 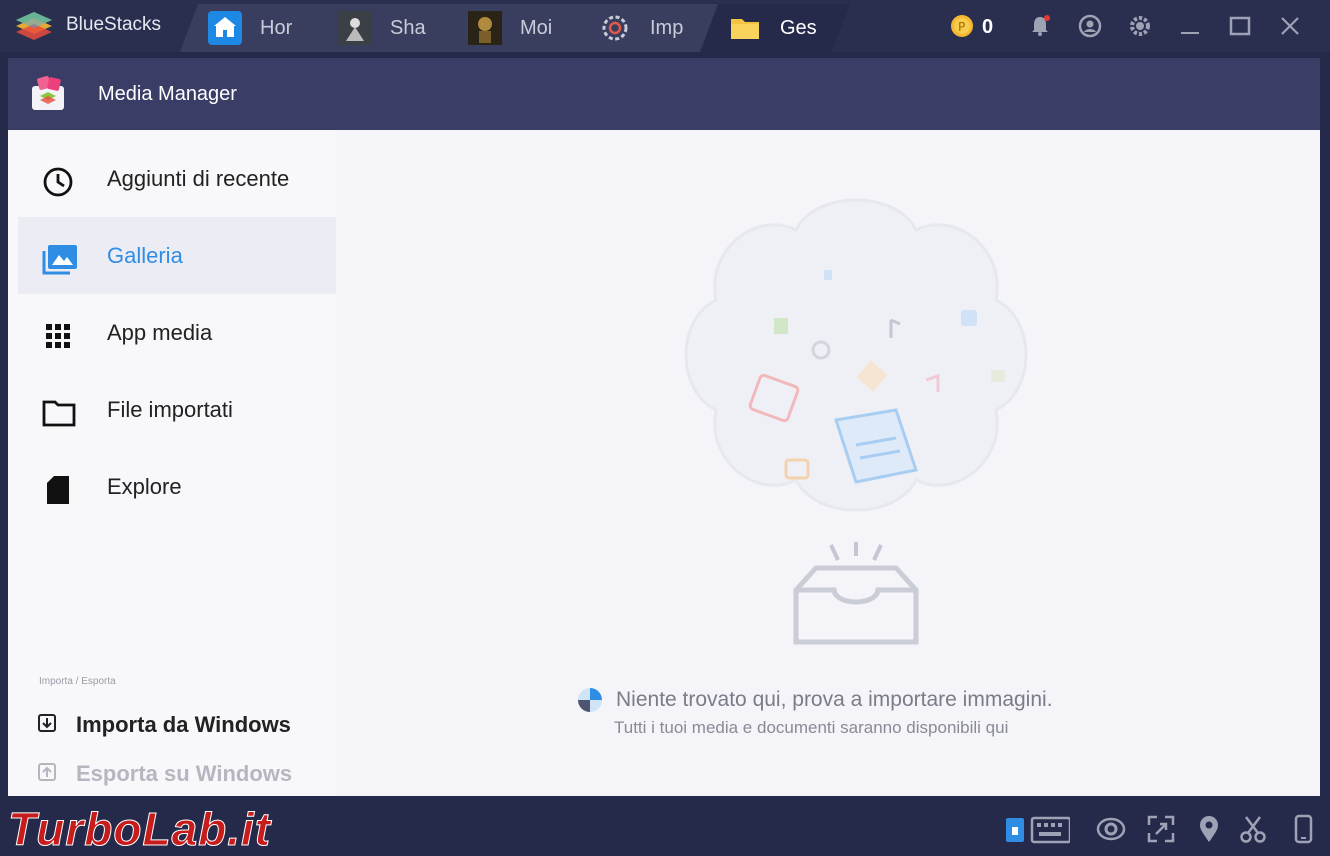 What do you see at coordinates (1253, 829) in the screenshot?
I see `scissors-icon` at bounding box center [1253, 829].